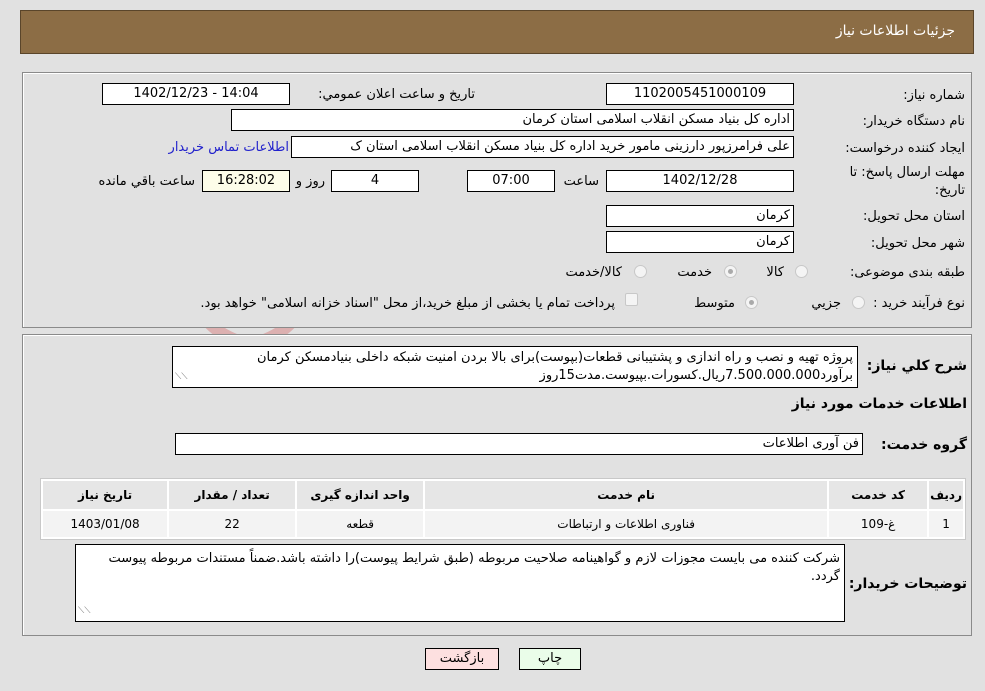 The image size is (985, 691). I want to click on col-row-number: رديف, so click(946, 495).